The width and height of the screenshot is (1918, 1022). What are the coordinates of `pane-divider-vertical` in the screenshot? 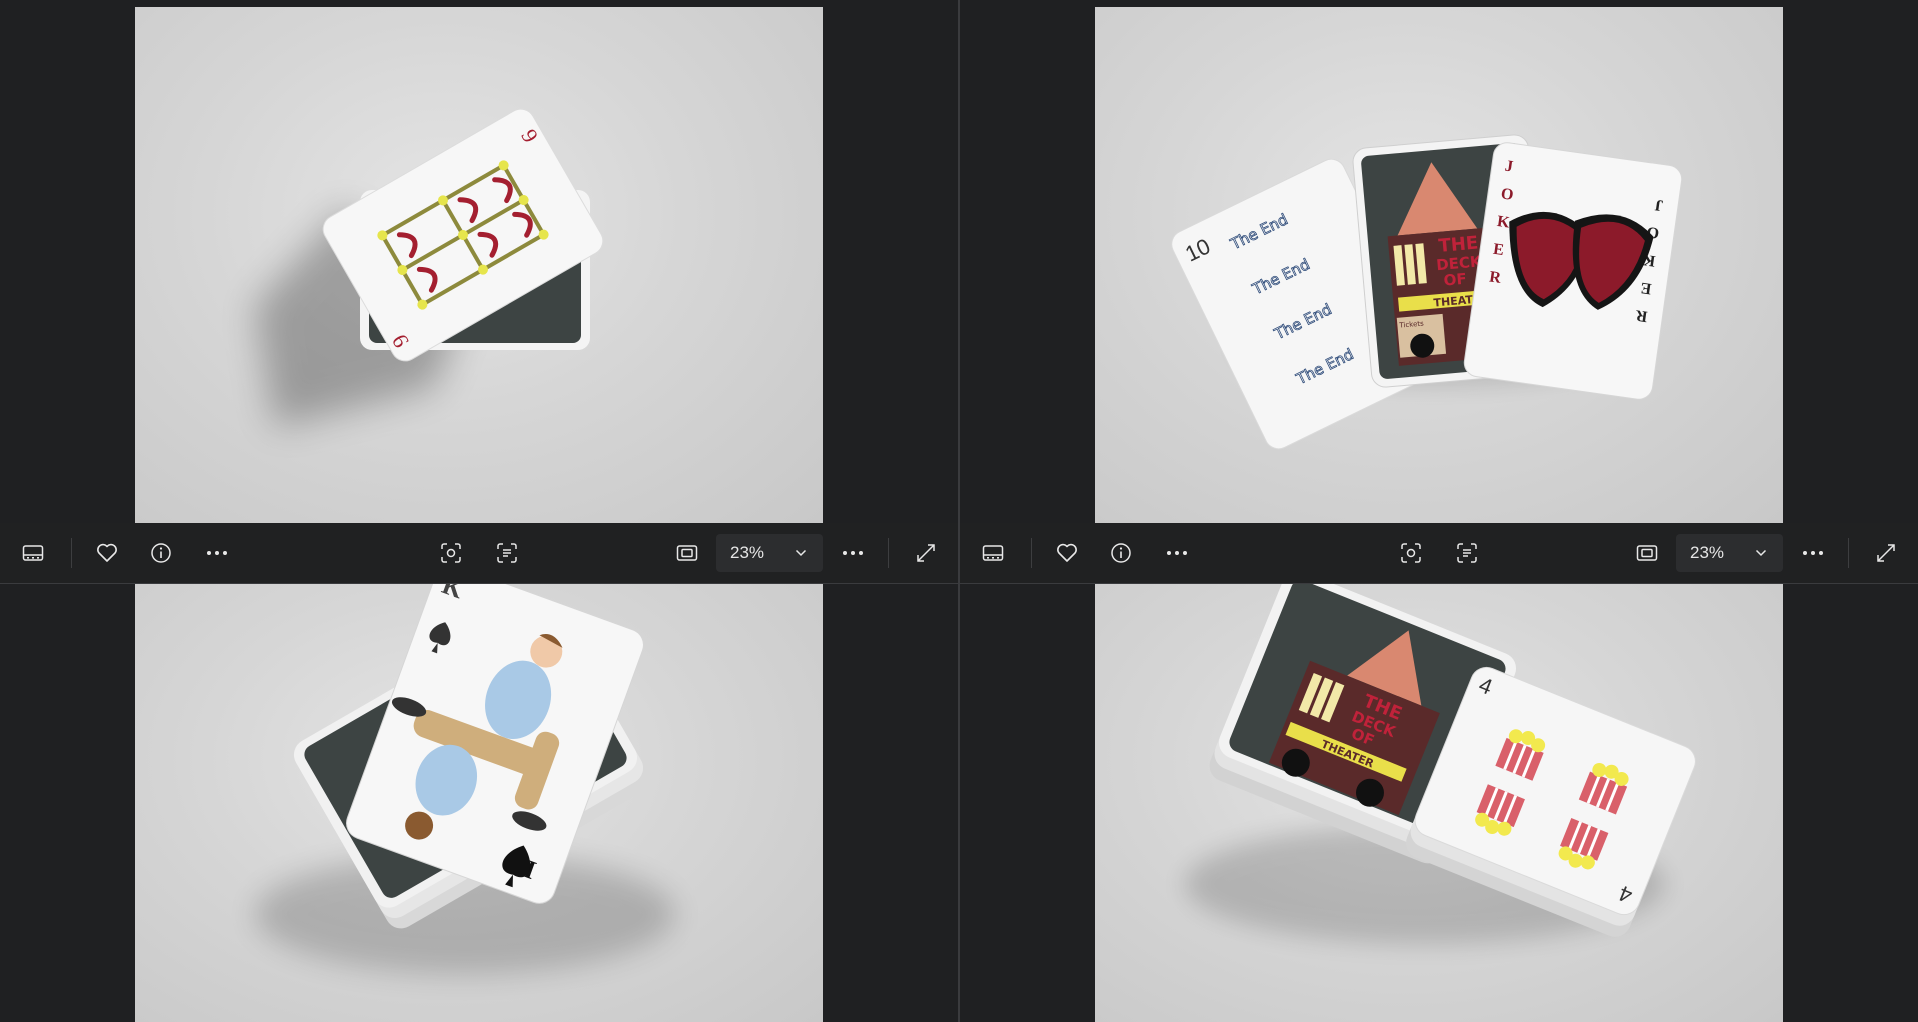 It's located at (959, 511).